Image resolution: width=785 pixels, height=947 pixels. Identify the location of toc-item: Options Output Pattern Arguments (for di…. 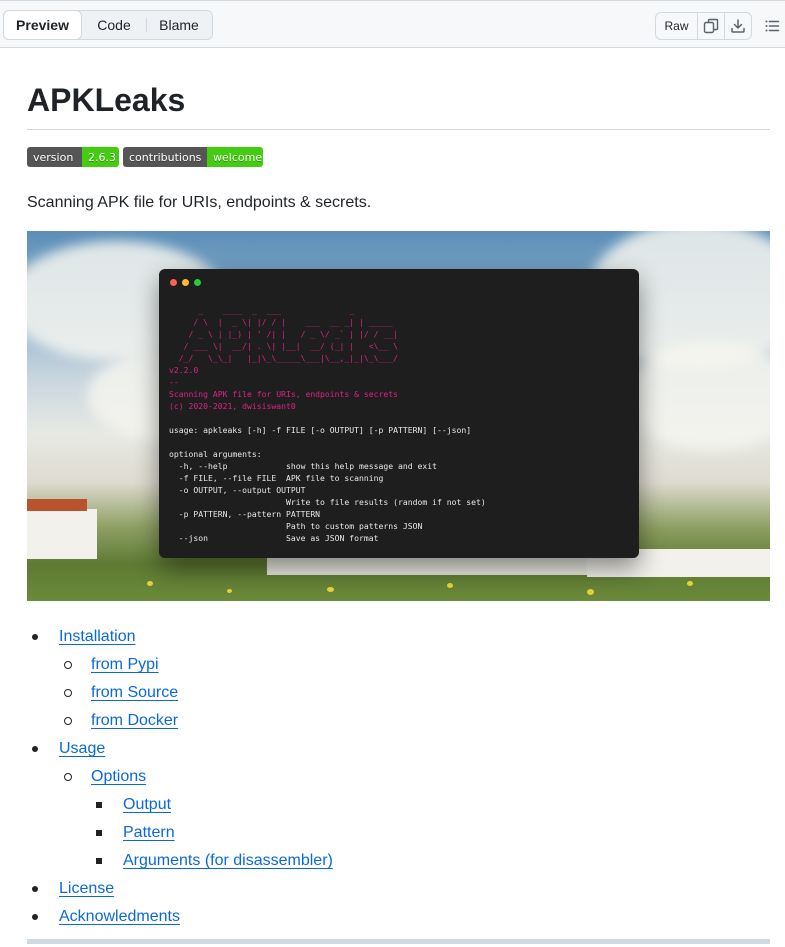
(414, 819).